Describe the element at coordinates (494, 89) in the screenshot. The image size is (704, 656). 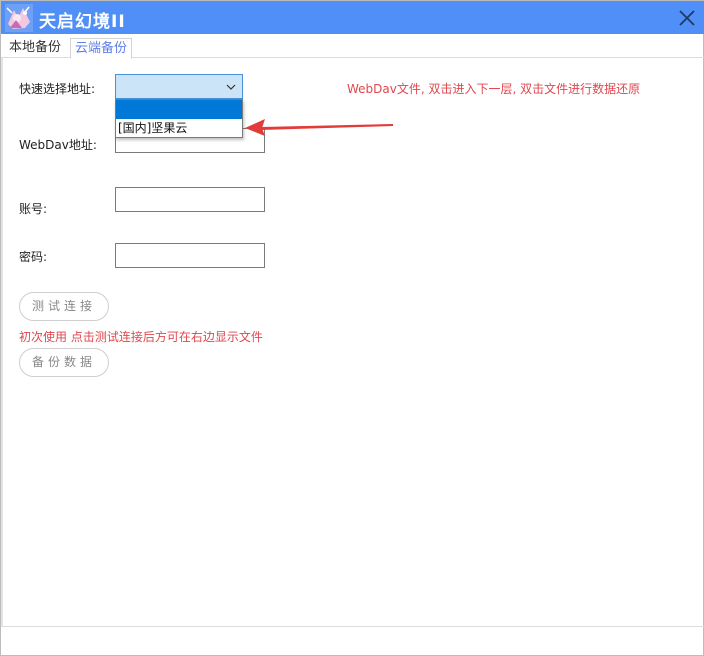
I see `webdav-help-hint: WebDav文件, 双击进入下一层, 双击文件进行数据还原` at that location.